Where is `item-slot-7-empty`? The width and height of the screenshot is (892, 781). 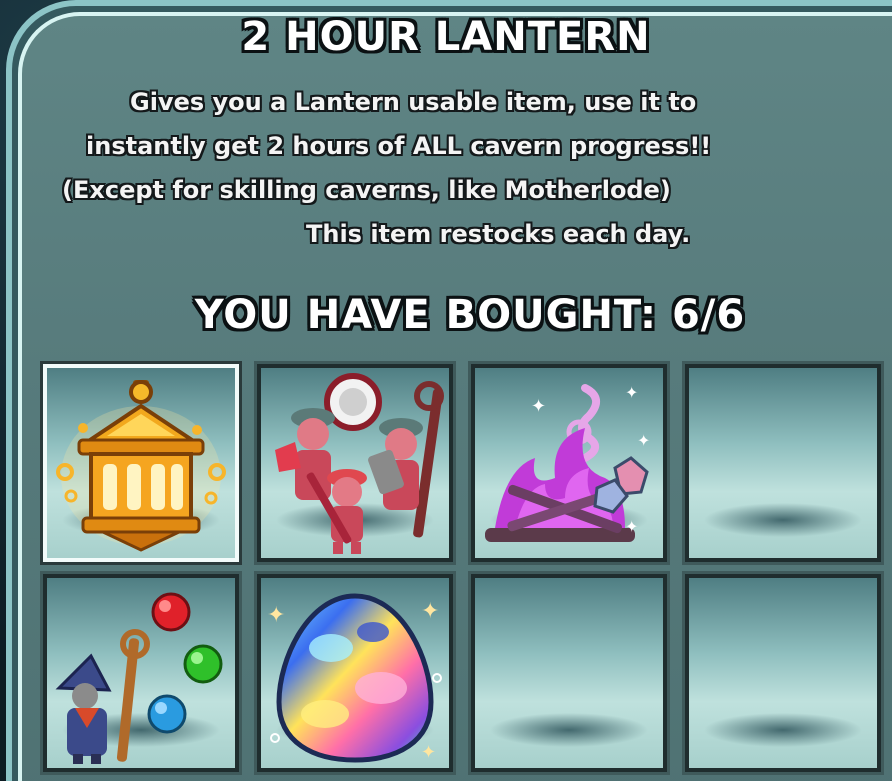
item-slot-7-empty is located at coordinates (569, 673).